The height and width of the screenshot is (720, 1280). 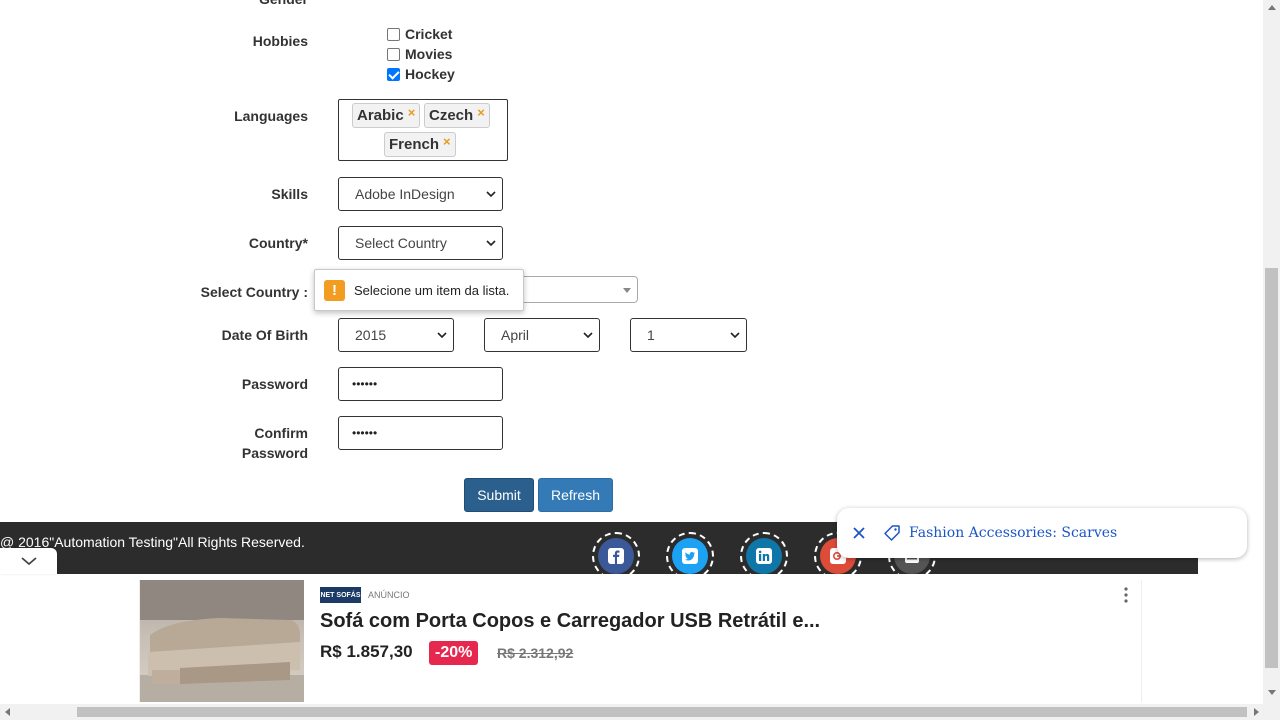 I want to click on hobby-cricket-checkbox: Cricket, so click(x=419, y=34).